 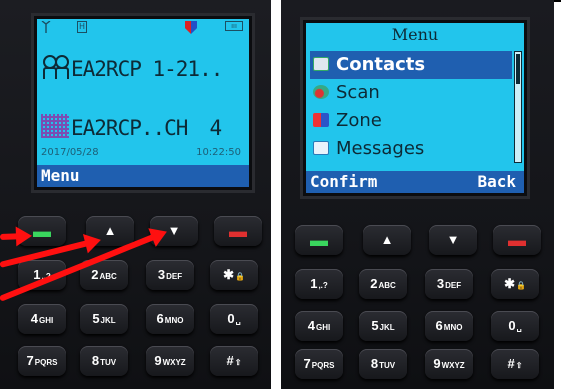 I want to click on call-key: ▬, so click(x=319, y=240).